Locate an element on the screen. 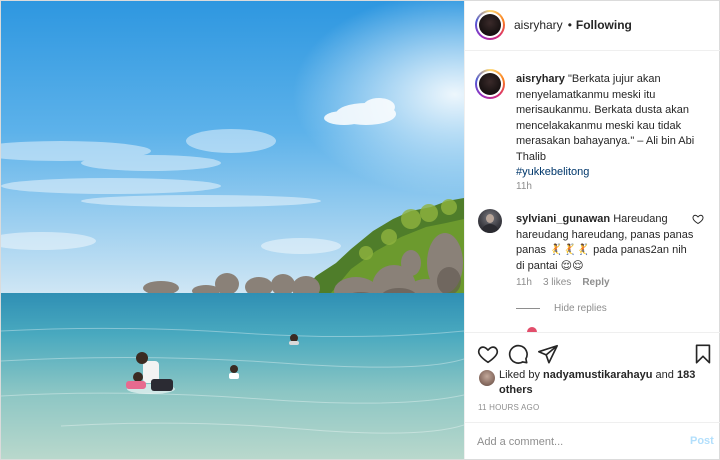  action-bar is located at coordinates (592, 351).